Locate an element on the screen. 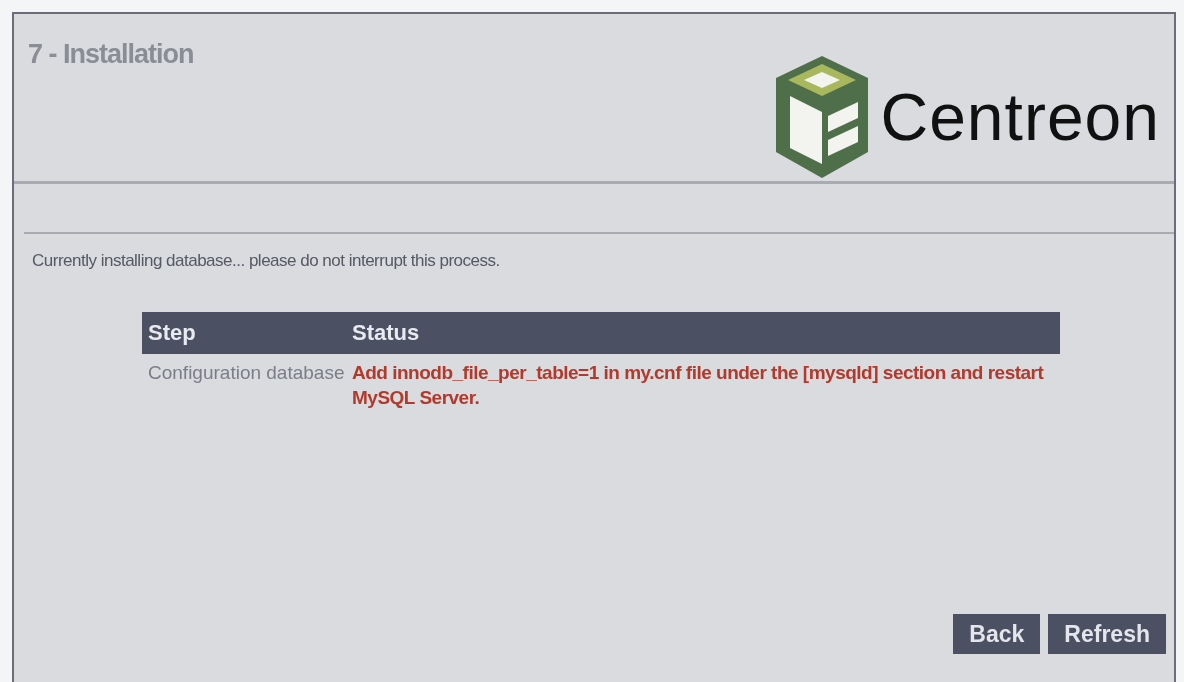 This screenshot has height=682, width=1184. error-text: Add innodb_file_per_table=1 in my.cnf file under the [mysqld] section and restart MySQL Server. is located at coordinates (698, 385).